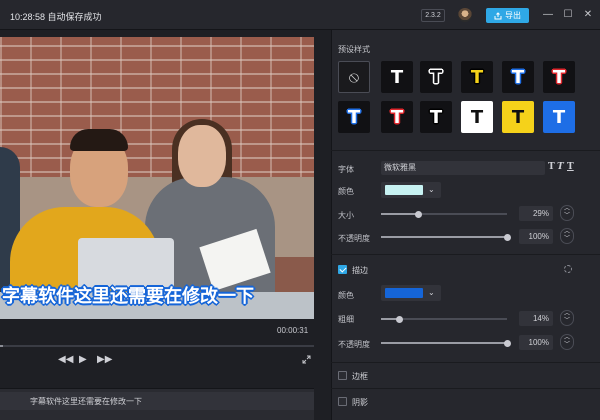  I want to click on border-checkbox, so click(342, 375).